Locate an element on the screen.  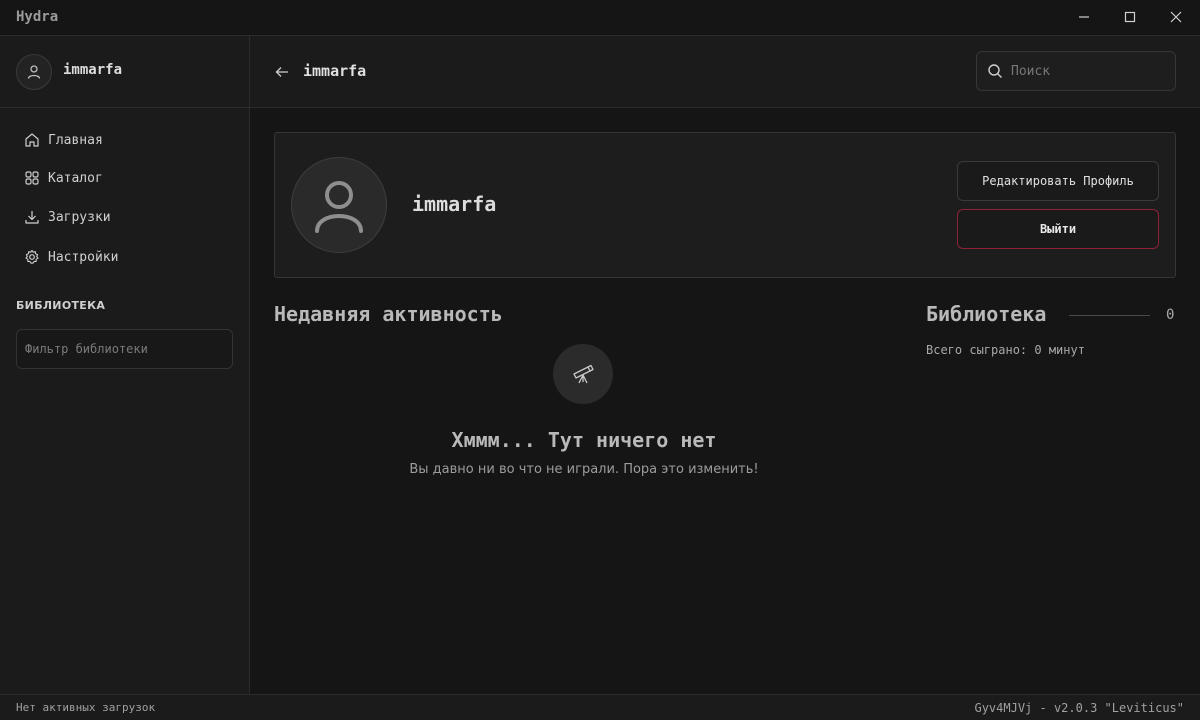
profile-username: immarfa is located at coordinates (454, 204).